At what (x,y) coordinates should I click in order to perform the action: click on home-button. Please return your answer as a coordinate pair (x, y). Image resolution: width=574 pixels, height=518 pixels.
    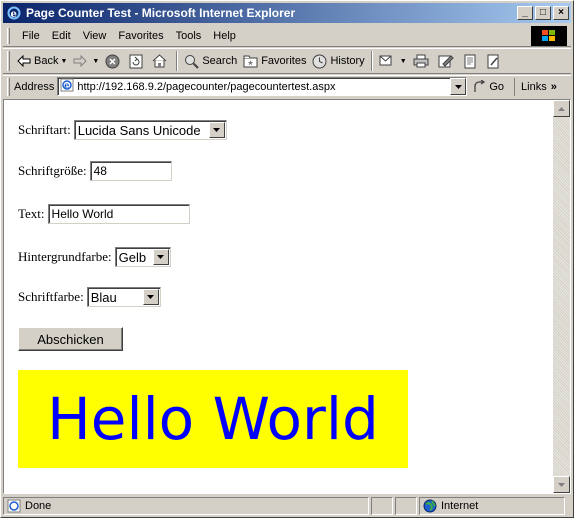
    Looking at the image, I should click on (161, 61).